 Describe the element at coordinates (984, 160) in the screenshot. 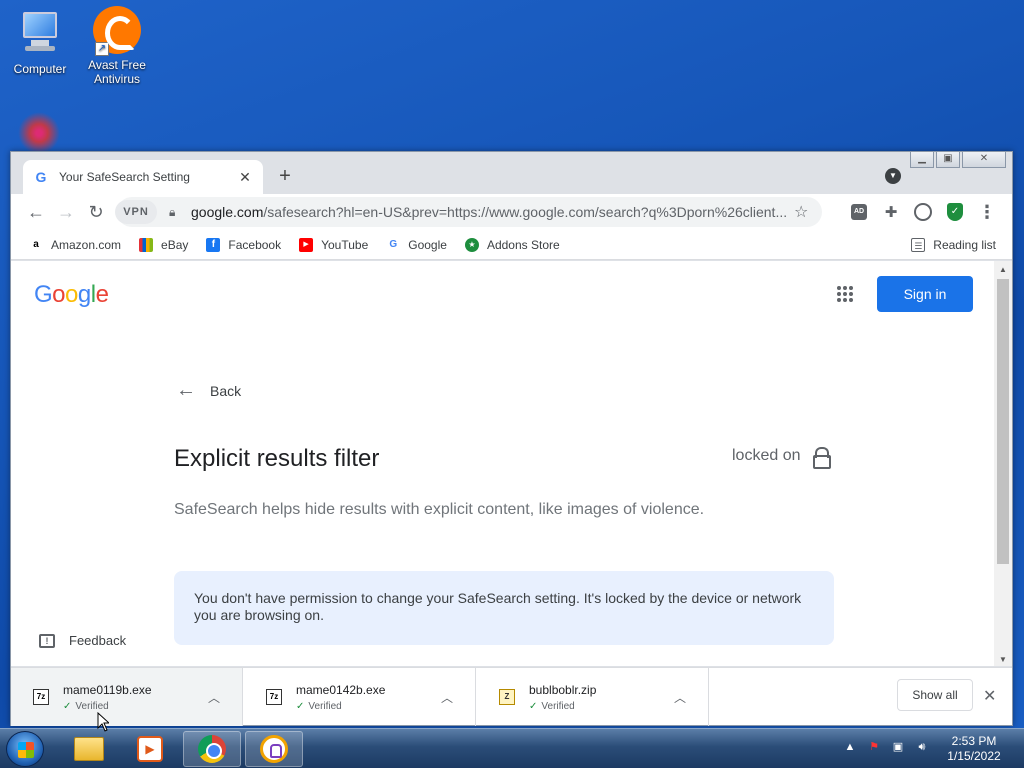

I see `window-close-button: ✕` at that location.